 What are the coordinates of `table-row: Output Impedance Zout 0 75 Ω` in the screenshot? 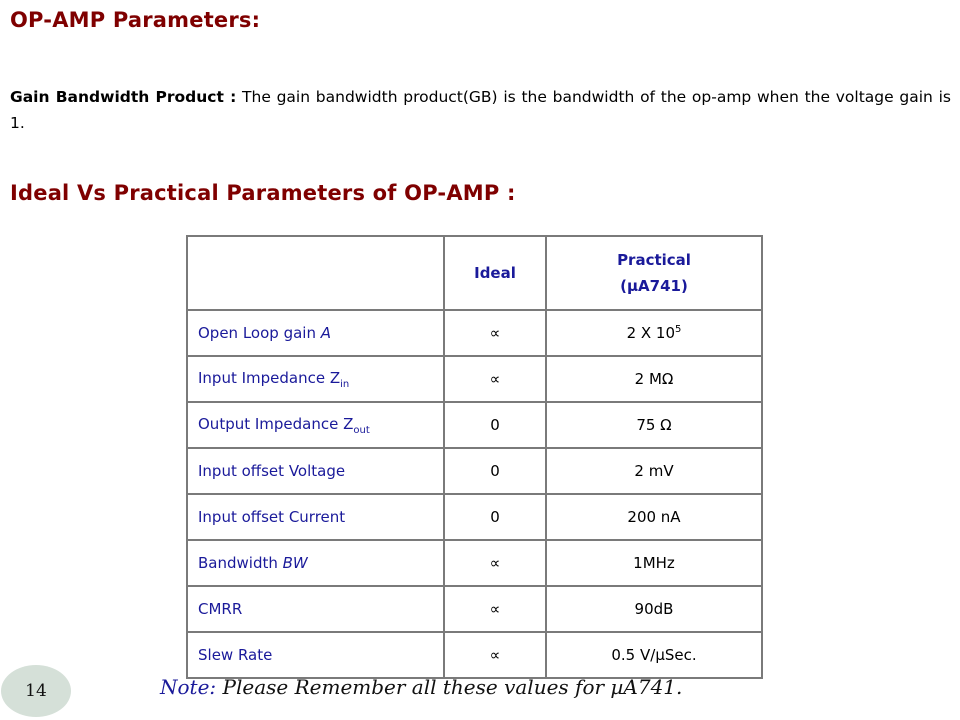 It's located at (474, 425).